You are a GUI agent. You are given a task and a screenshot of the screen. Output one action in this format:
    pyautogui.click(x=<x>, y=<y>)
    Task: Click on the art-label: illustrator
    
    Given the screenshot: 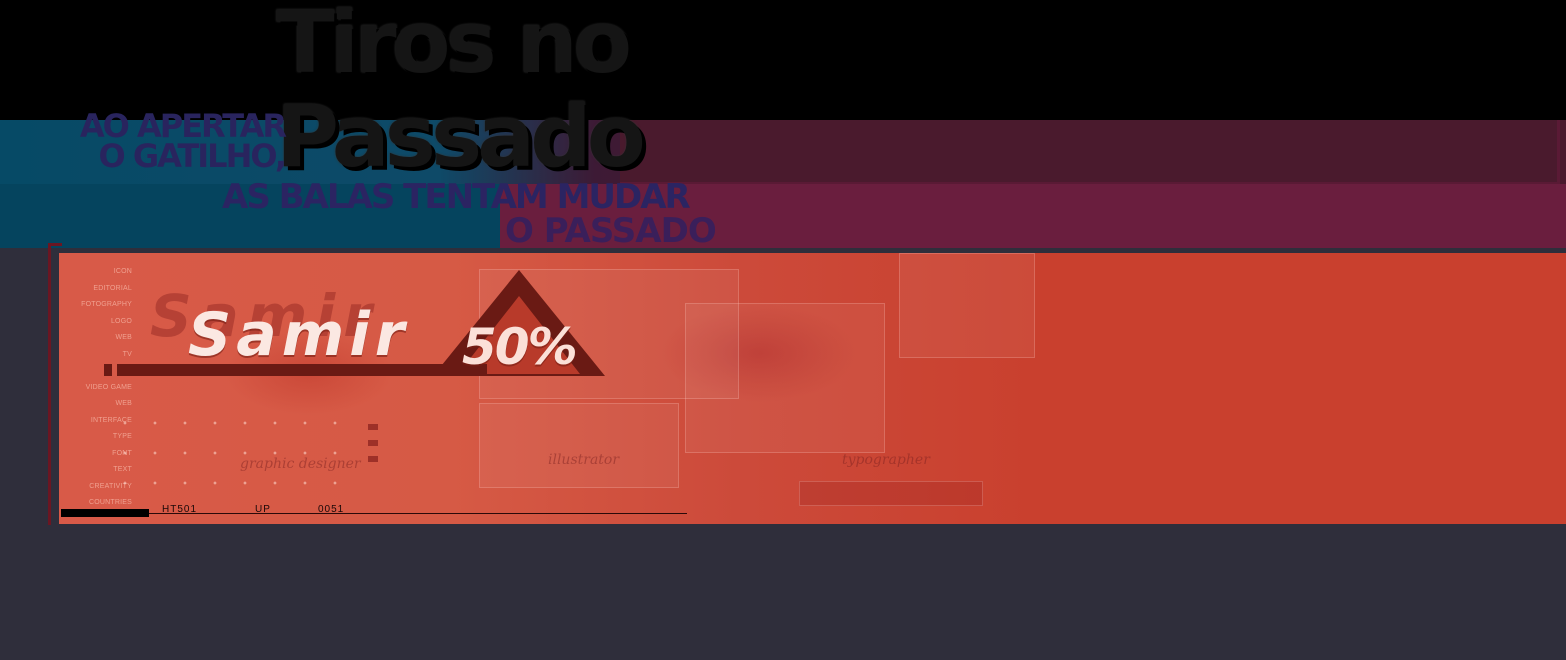 What is the action you would take?
    pyautogui.click(x=584, y=460)
    